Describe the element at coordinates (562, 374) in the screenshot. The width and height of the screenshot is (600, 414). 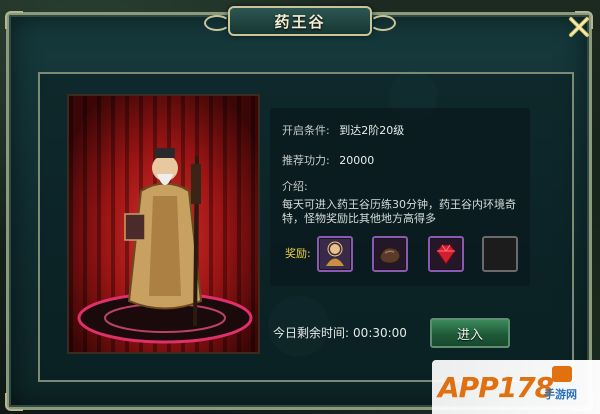
I see `watermark-badge` at that location.